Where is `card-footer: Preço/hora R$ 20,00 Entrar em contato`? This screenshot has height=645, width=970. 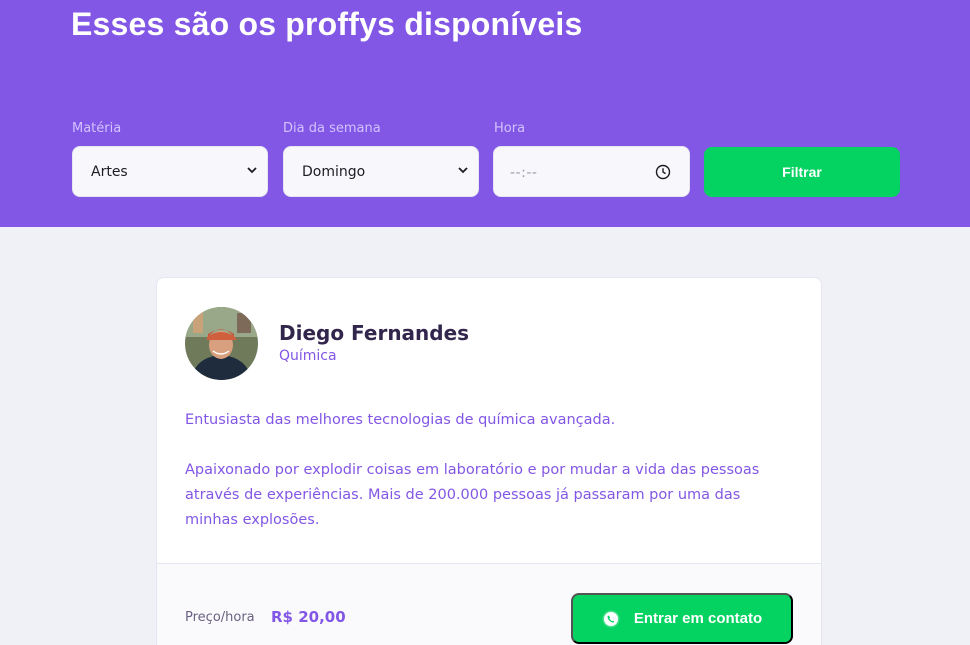 card-footer: Preço/hora R$ 20,00 Entrar em contato is located at coordinates (489, 604).